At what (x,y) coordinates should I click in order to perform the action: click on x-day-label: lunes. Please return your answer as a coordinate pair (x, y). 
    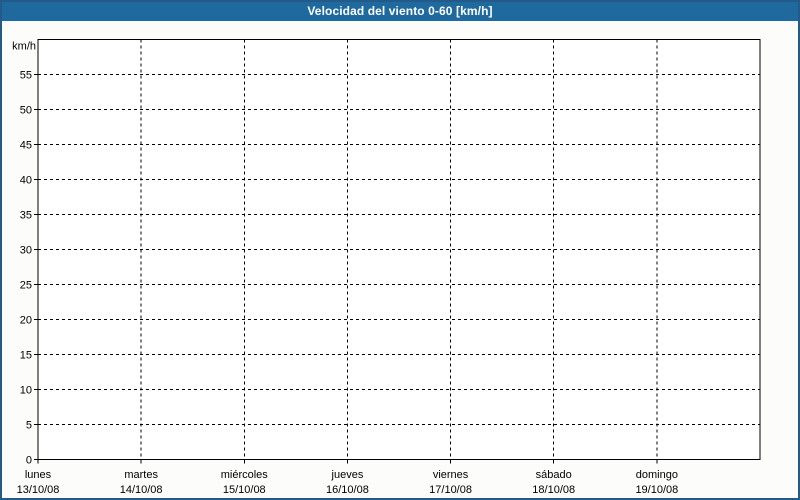
    Looking at the image, I should click on (38, 475).